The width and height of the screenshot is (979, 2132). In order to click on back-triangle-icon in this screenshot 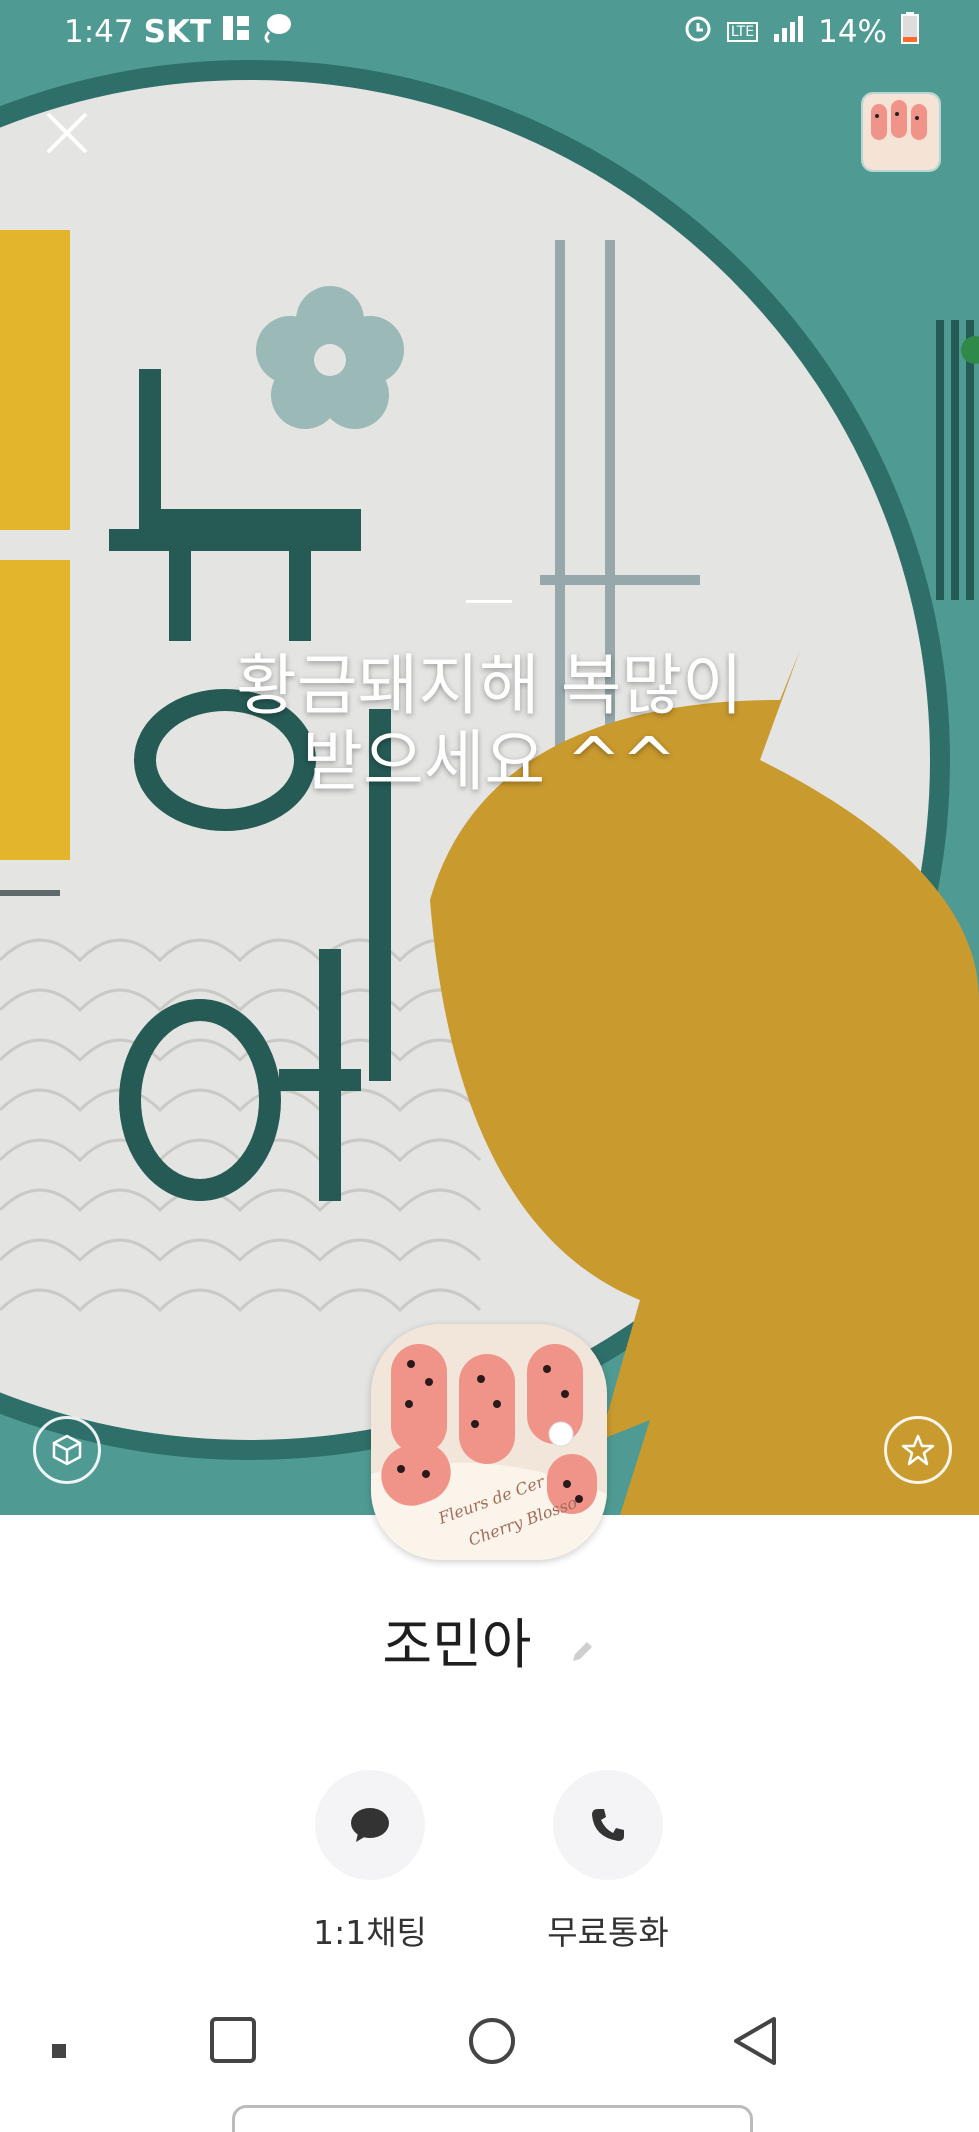, I will do `click(755, 2041)`.